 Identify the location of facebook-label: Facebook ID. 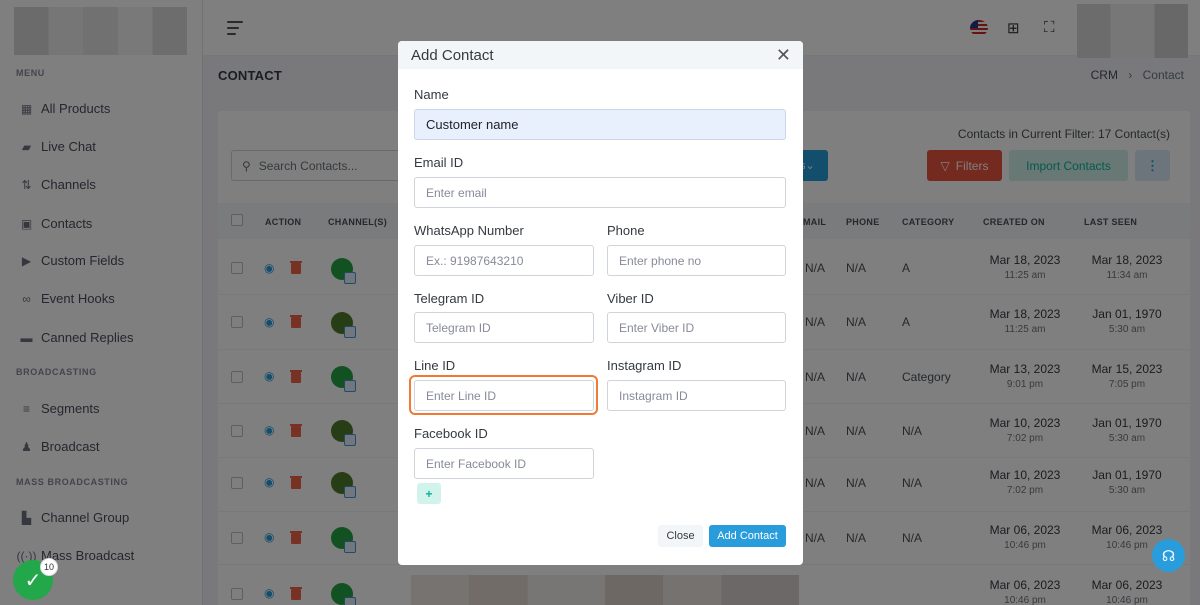
(451, 433).